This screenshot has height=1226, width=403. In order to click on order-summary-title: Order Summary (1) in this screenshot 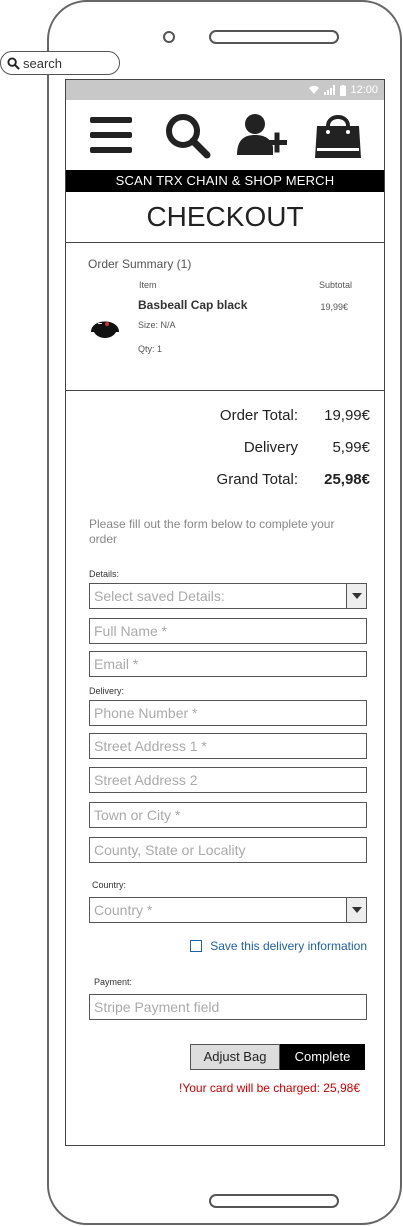, I will do `click(140, 264)`.